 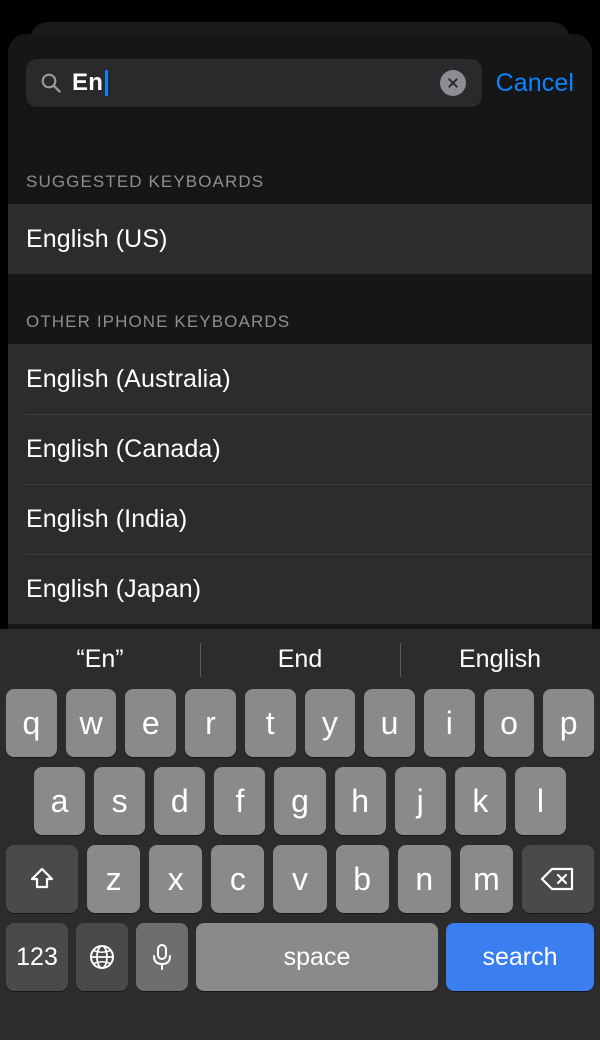 What do you see at coordinates (317, 957) in the screenshot?
I see `space-key: space` at bounding box center [317, 957].